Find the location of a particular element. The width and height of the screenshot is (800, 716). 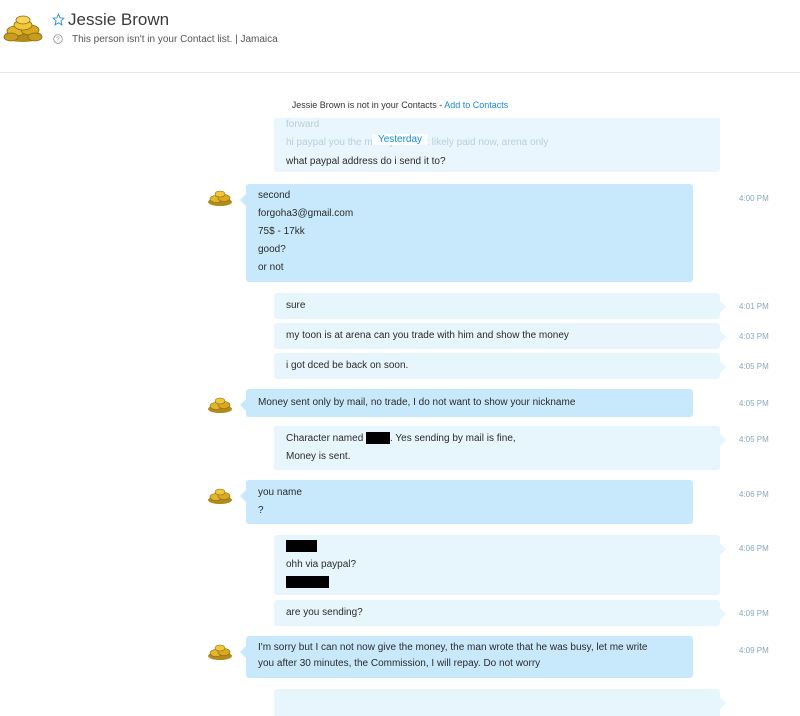

message-line: ? is located at coordinates (261, 510).